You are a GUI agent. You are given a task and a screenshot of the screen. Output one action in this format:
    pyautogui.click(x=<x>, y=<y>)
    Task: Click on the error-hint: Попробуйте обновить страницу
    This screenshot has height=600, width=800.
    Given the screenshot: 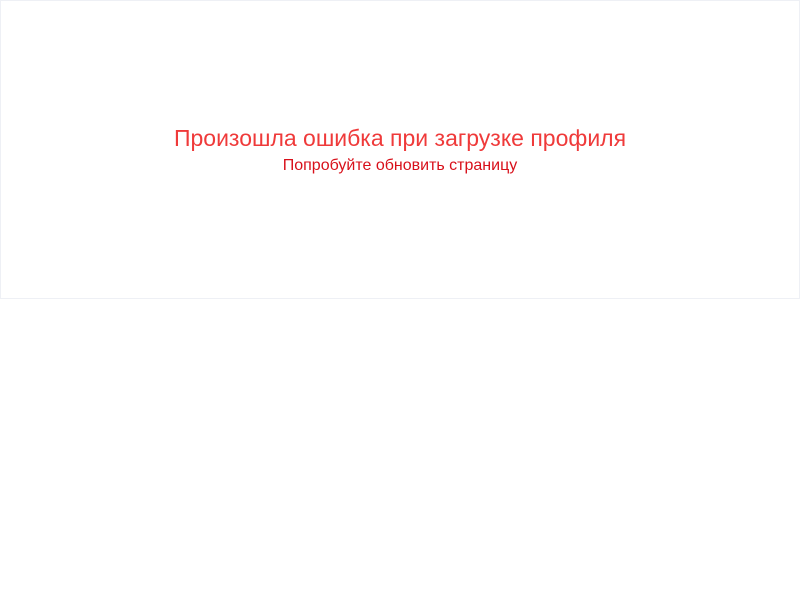 What is the action you would take?
    pyautogui.click(x=400, y=165)
    